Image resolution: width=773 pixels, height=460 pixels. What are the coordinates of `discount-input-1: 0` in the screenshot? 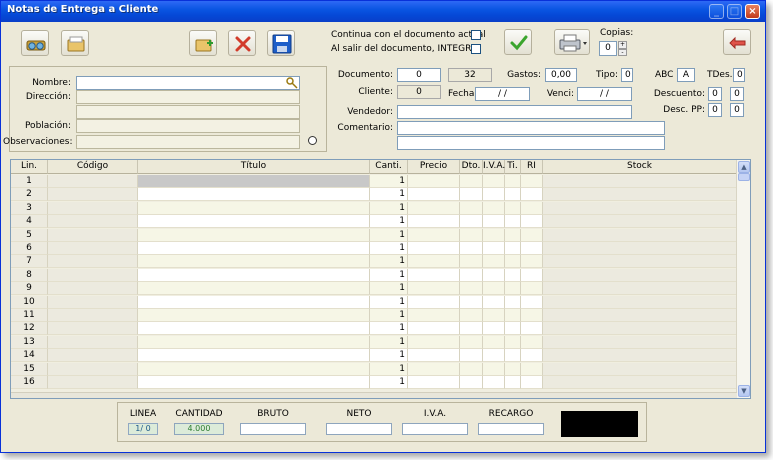 It's located at (715, 94).